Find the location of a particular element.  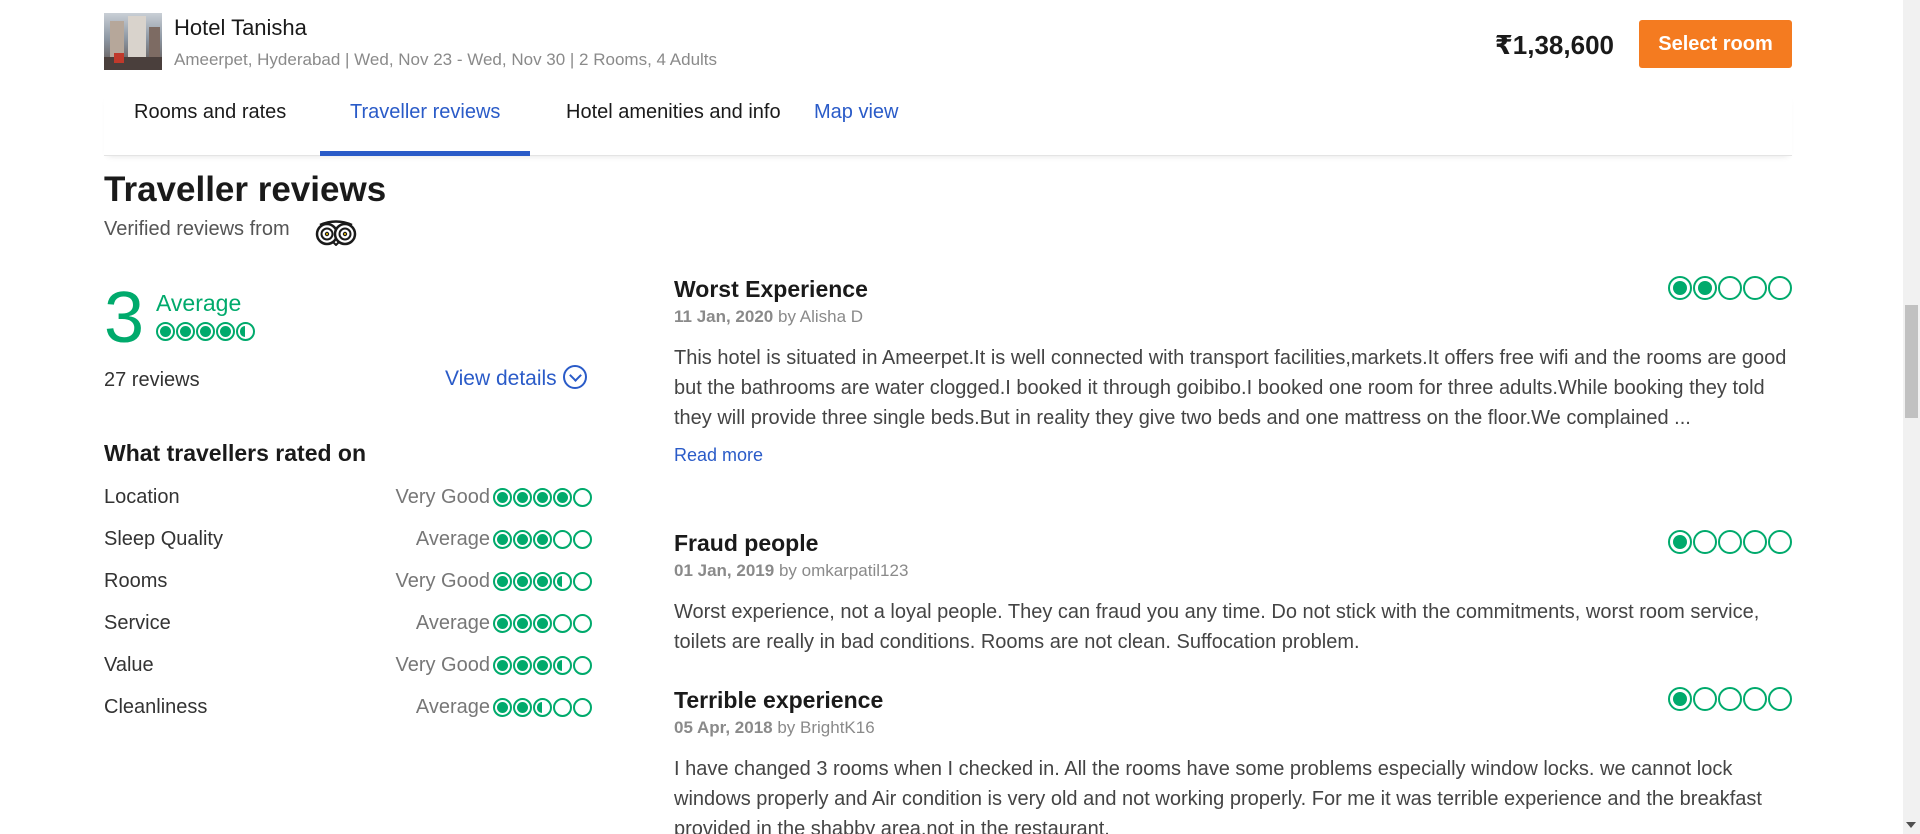

overall-bubble-rating is located at coordinates (205, 334).